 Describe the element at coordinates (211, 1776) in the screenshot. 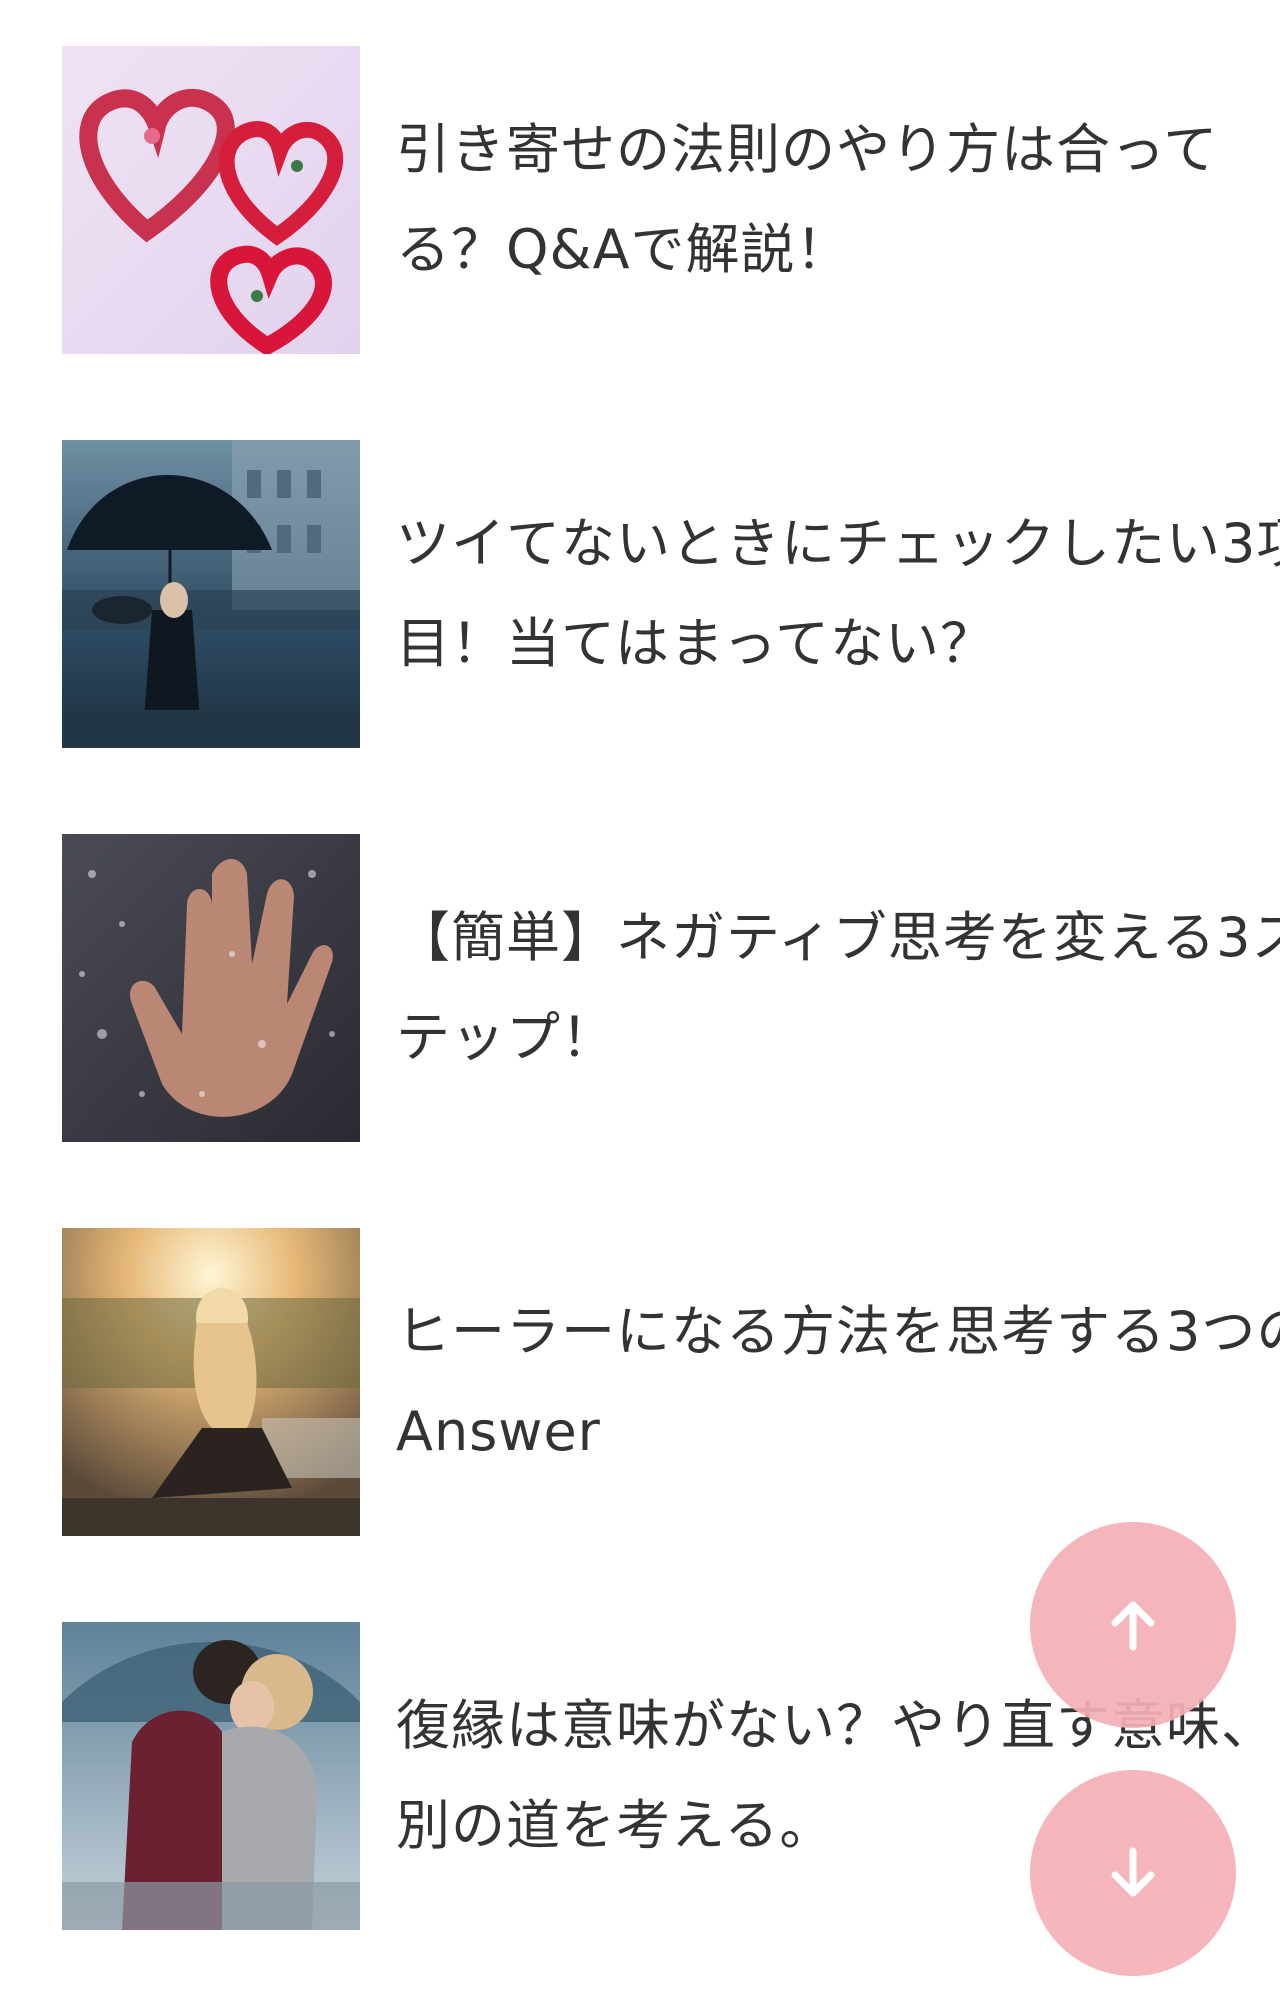

I see `couple-embrace-image` at that location.